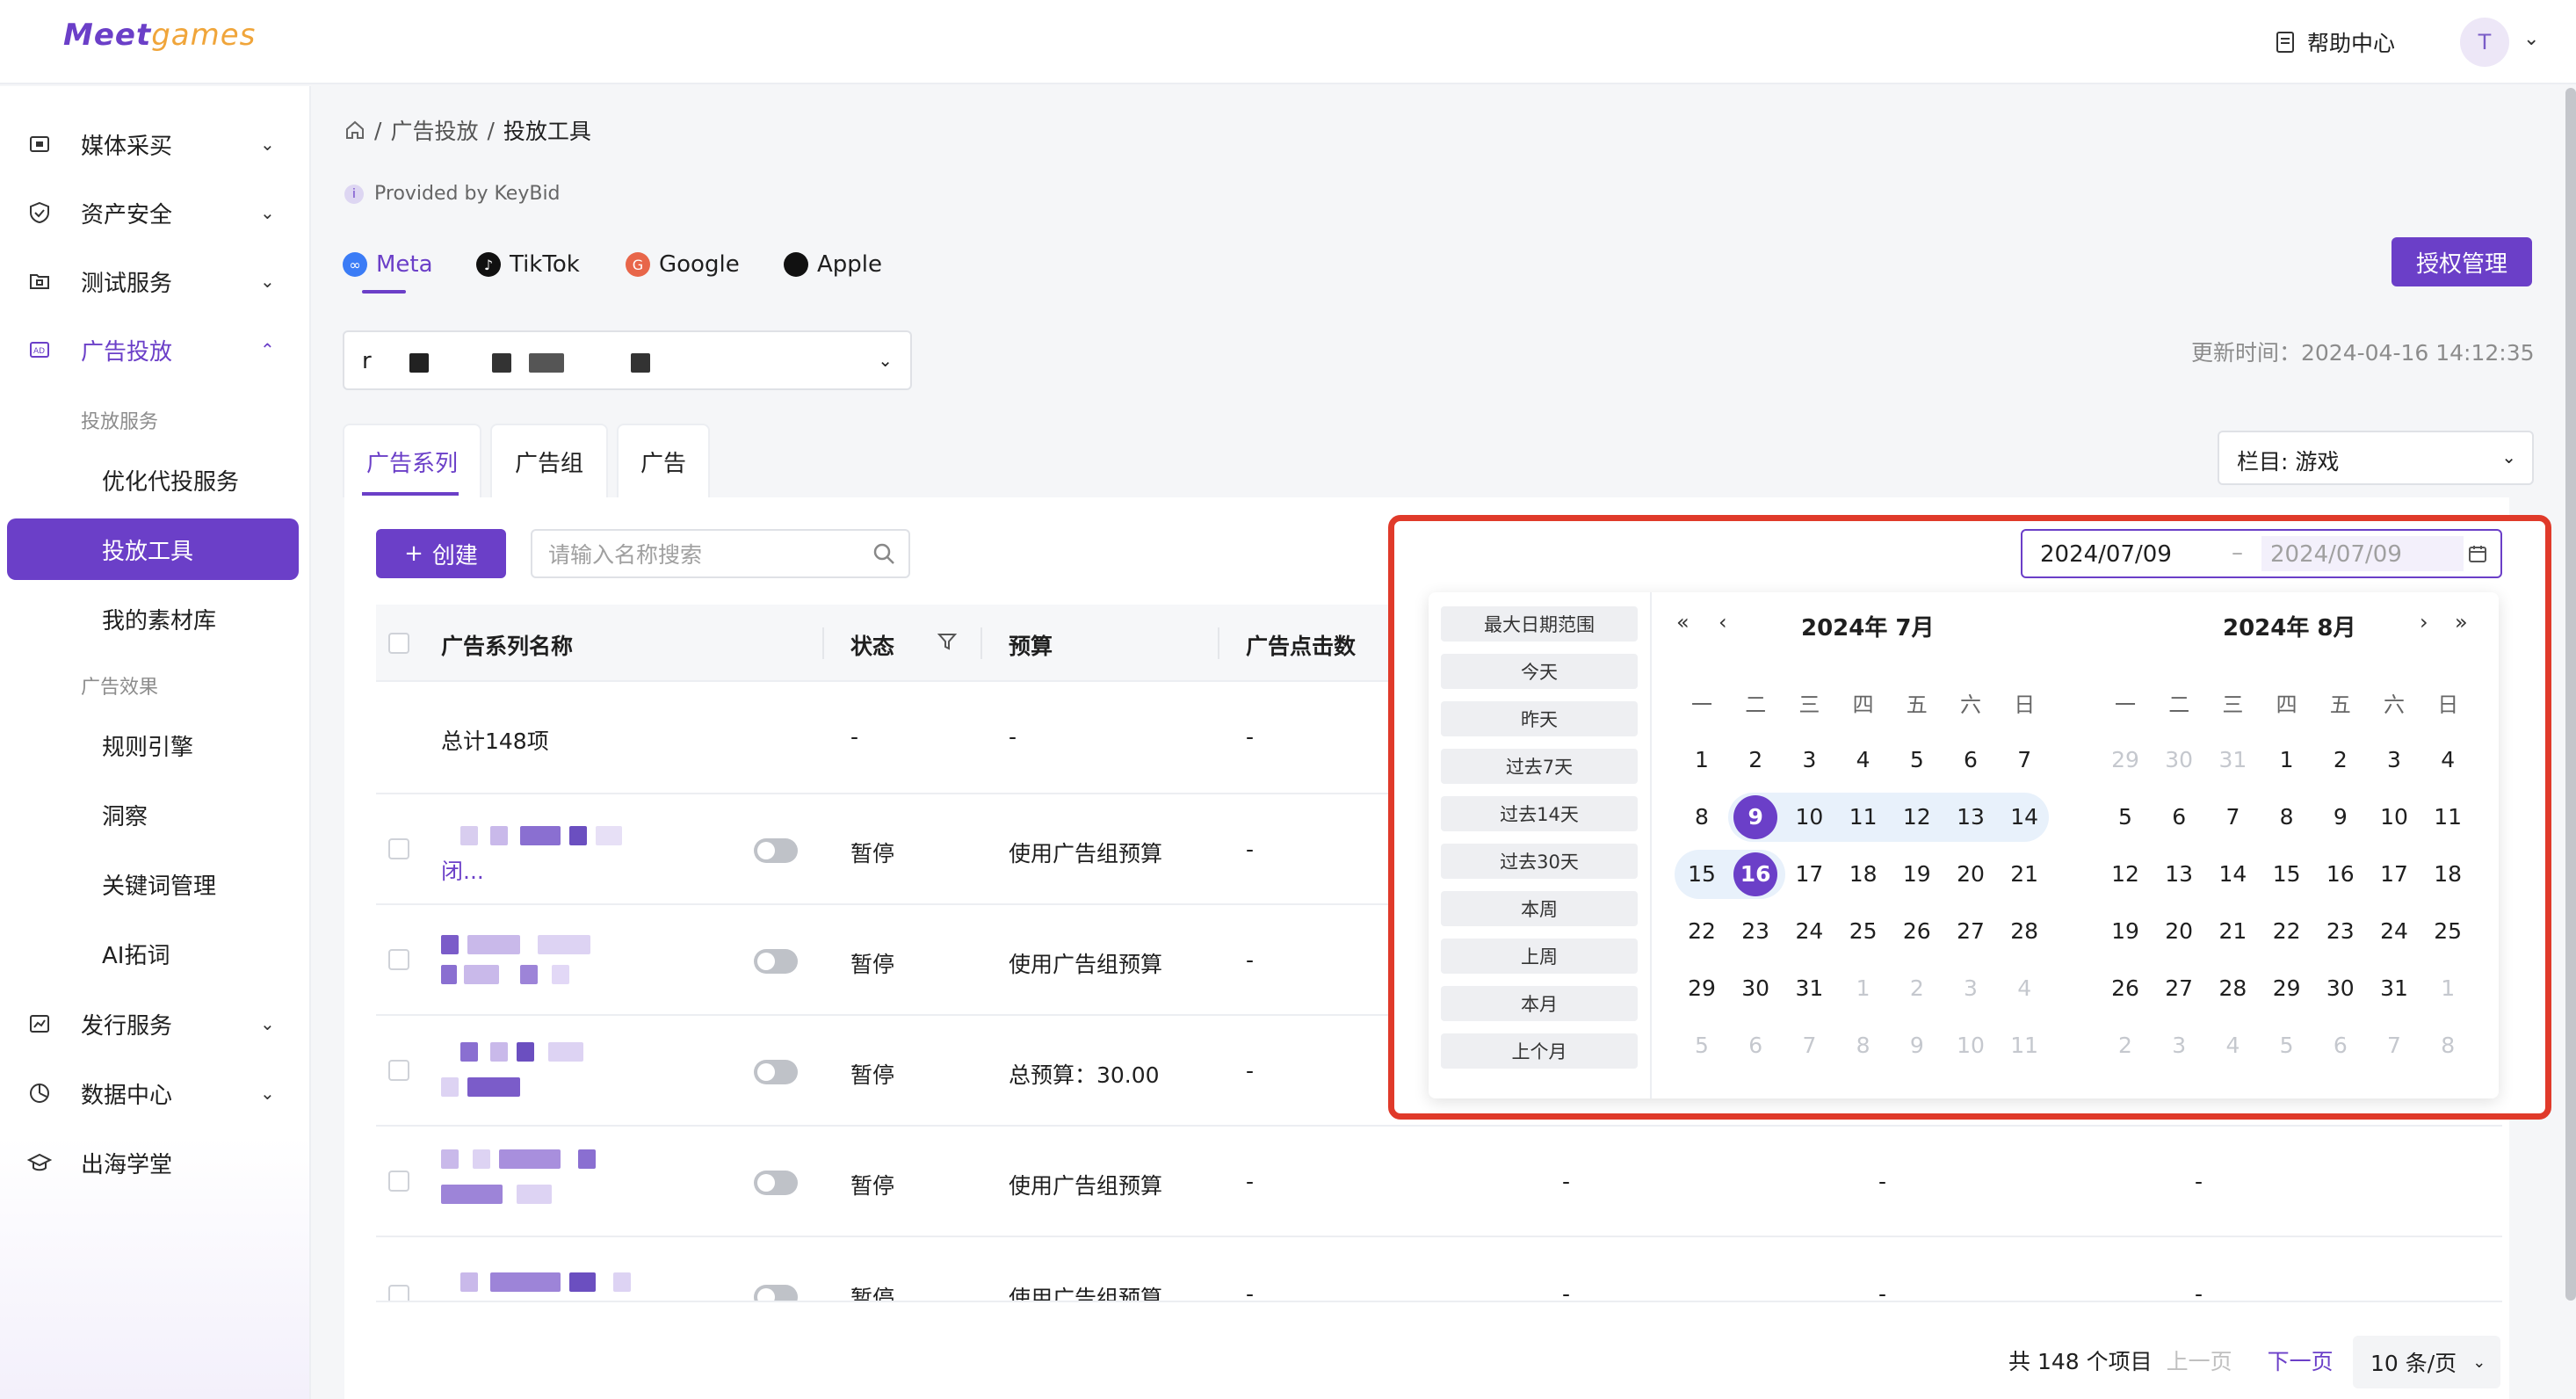 The width and height of the screenshot is (2576, 1399). What do you see at coordinates (153, 745) in the screenshot?
I see `sidebar-item-rule-engine: 规则引擎` at bounding box center [153, 745].